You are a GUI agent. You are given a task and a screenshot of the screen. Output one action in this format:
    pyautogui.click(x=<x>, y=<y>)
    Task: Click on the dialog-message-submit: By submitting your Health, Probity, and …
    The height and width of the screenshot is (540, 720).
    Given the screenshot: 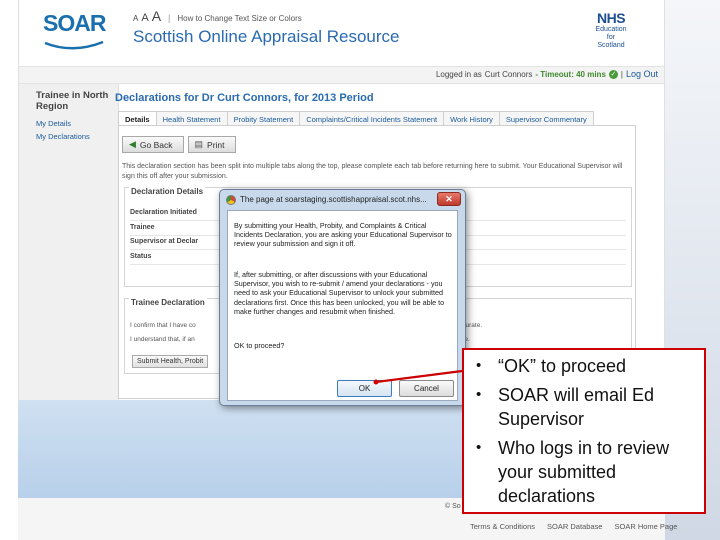 What is the action you would take?
    pyautogui.click(x=343, y=235)
    